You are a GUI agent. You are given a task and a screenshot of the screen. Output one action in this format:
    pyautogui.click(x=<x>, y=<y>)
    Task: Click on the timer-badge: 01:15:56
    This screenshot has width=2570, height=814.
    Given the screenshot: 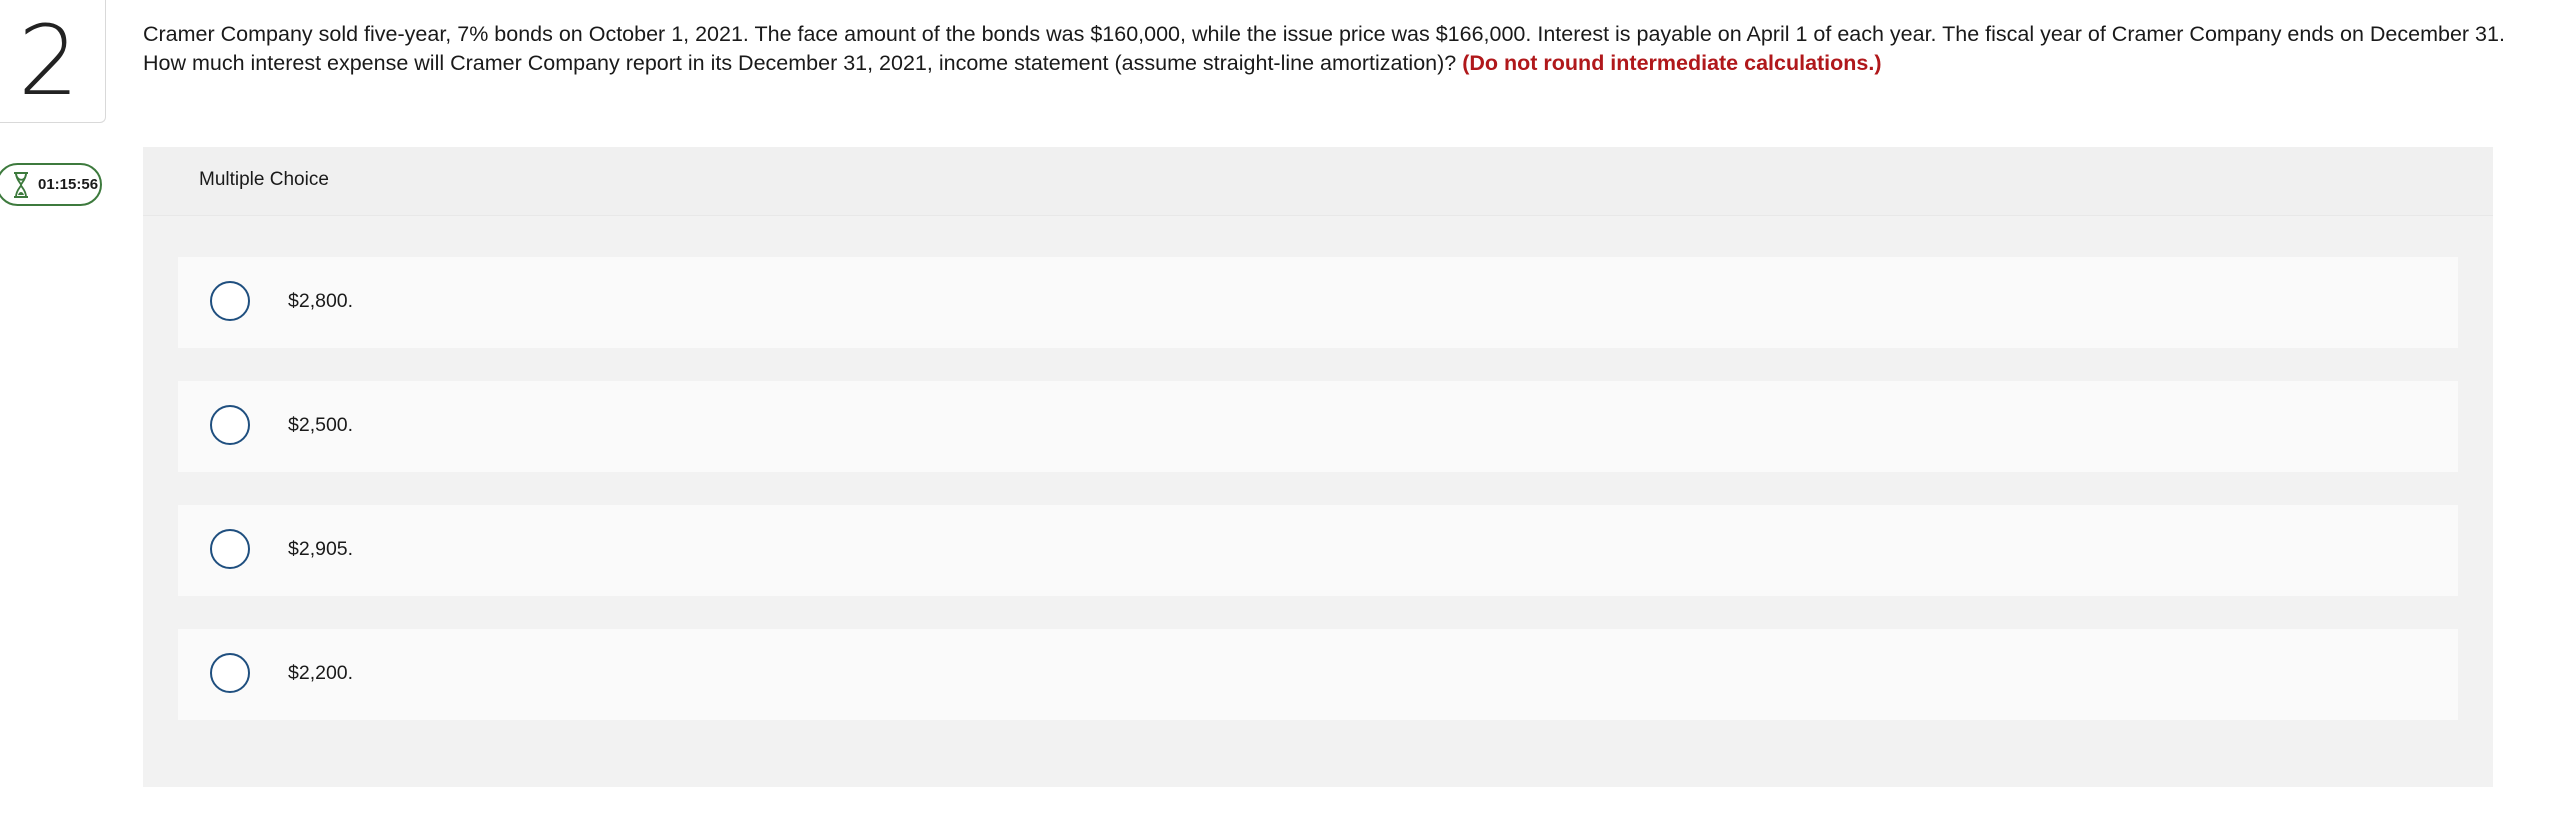 What is the action you would take?
    pyautogui.click(x=51, y=184)
    